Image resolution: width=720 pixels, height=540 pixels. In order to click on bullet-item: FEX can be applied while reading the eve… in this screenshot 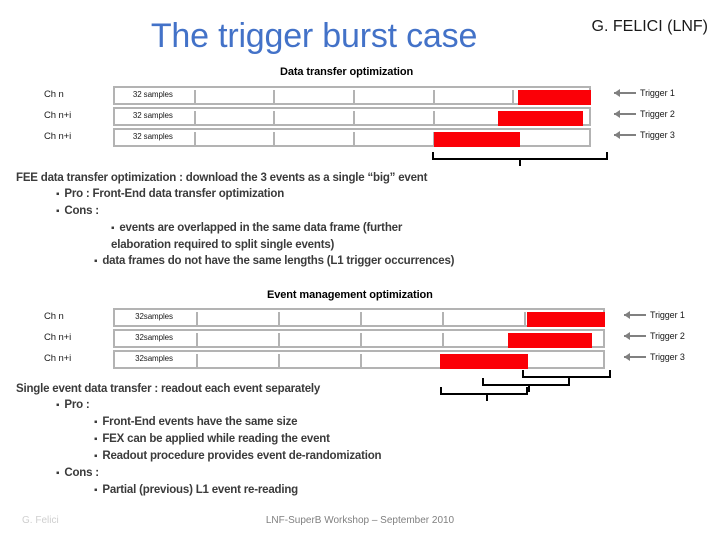, I will do `click(237, 439)`.